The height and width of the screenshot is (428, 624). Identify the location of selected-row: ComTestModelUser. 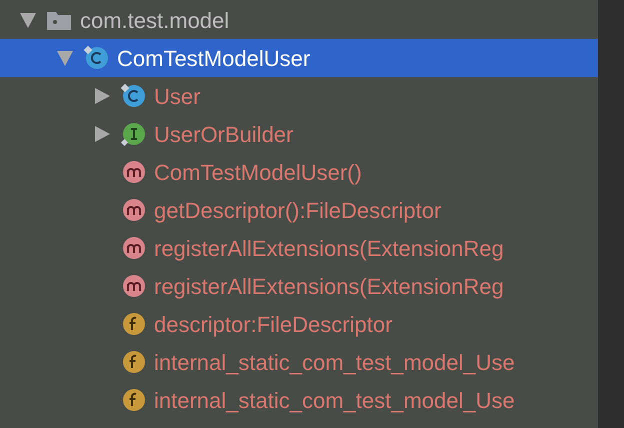
(299, 58).